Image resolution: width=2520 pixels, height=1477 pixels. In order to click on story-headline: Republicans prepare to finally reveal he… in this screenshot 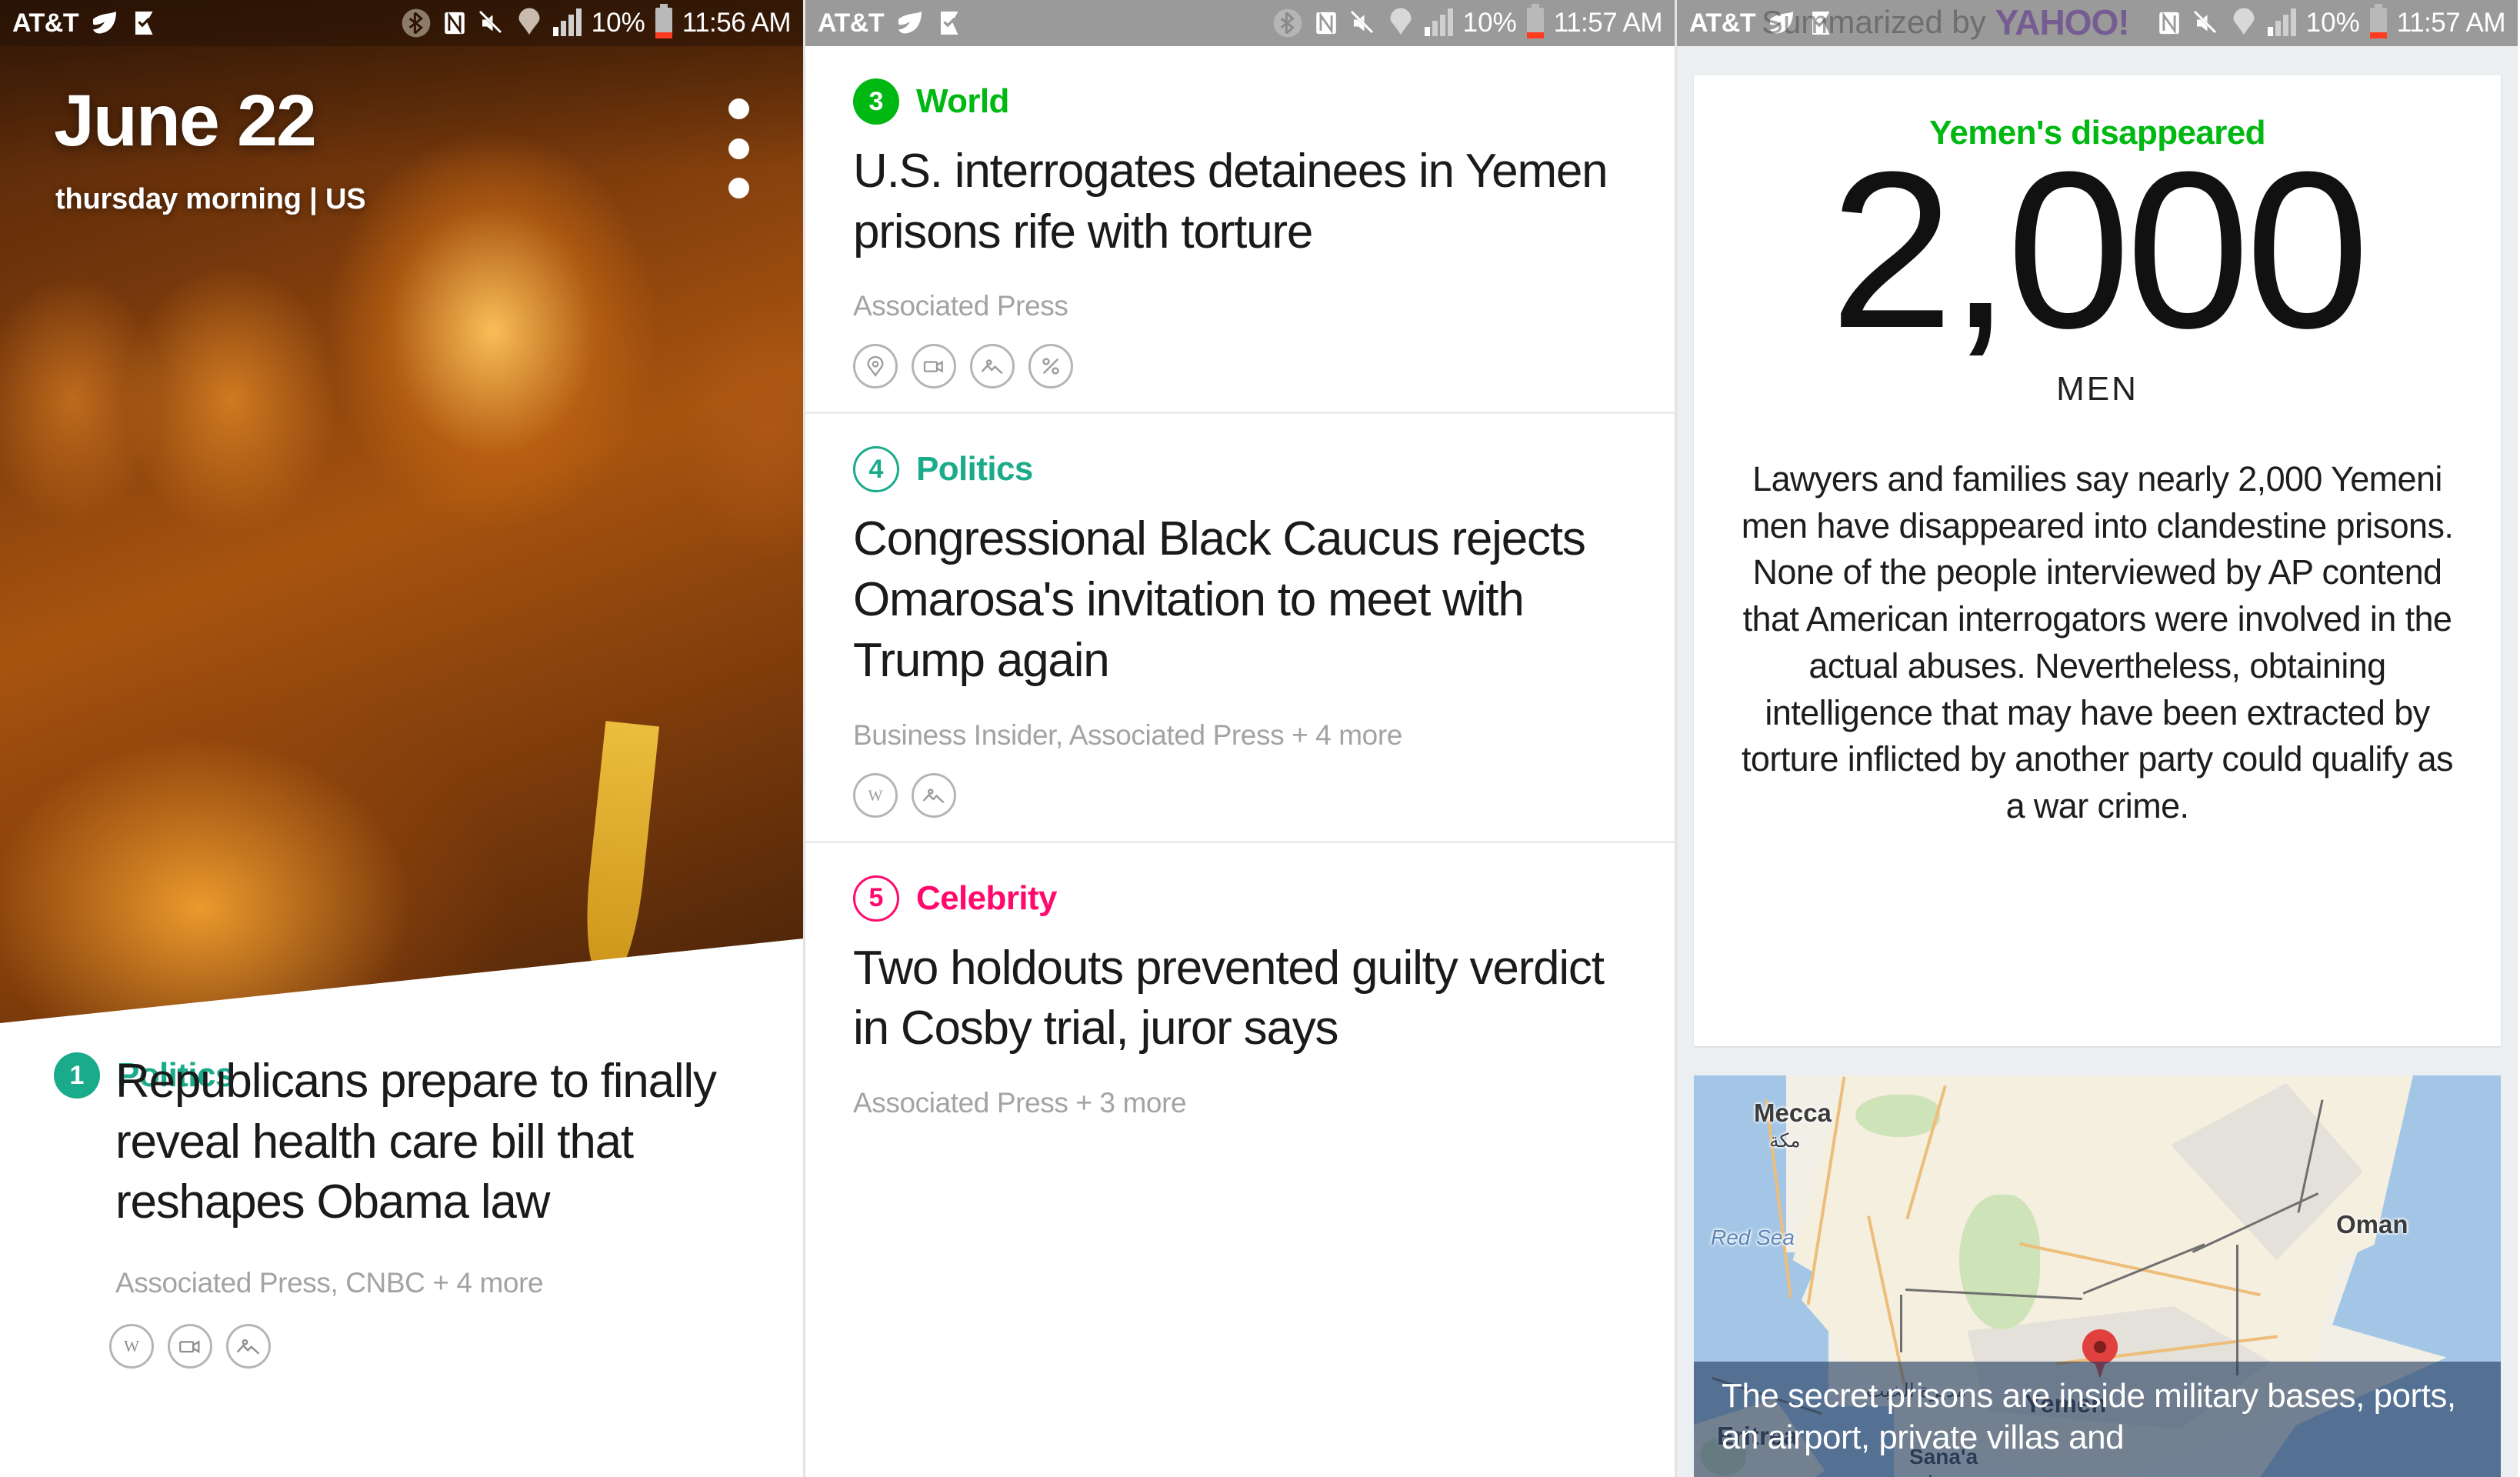, I will do `click(450, 1142)`.